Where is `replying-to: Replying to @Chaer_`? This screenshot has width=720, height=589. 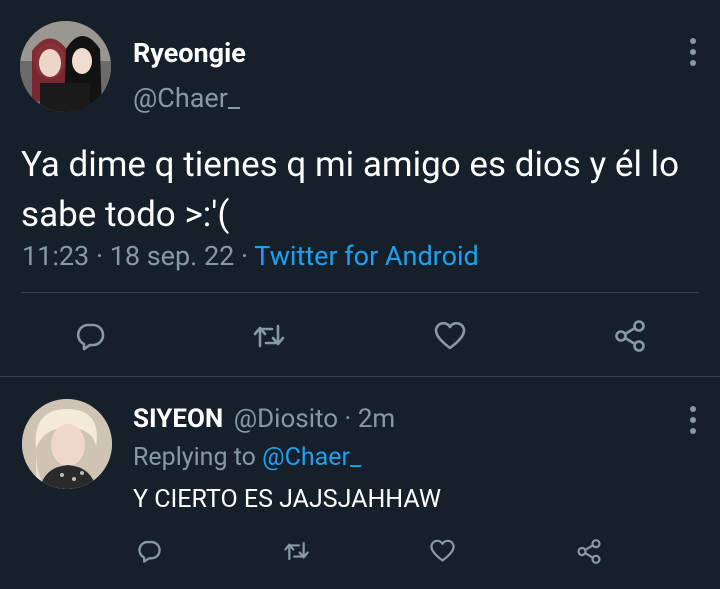
replying-to: Replying to @Chaer_ is located at coordinates (247, 457).